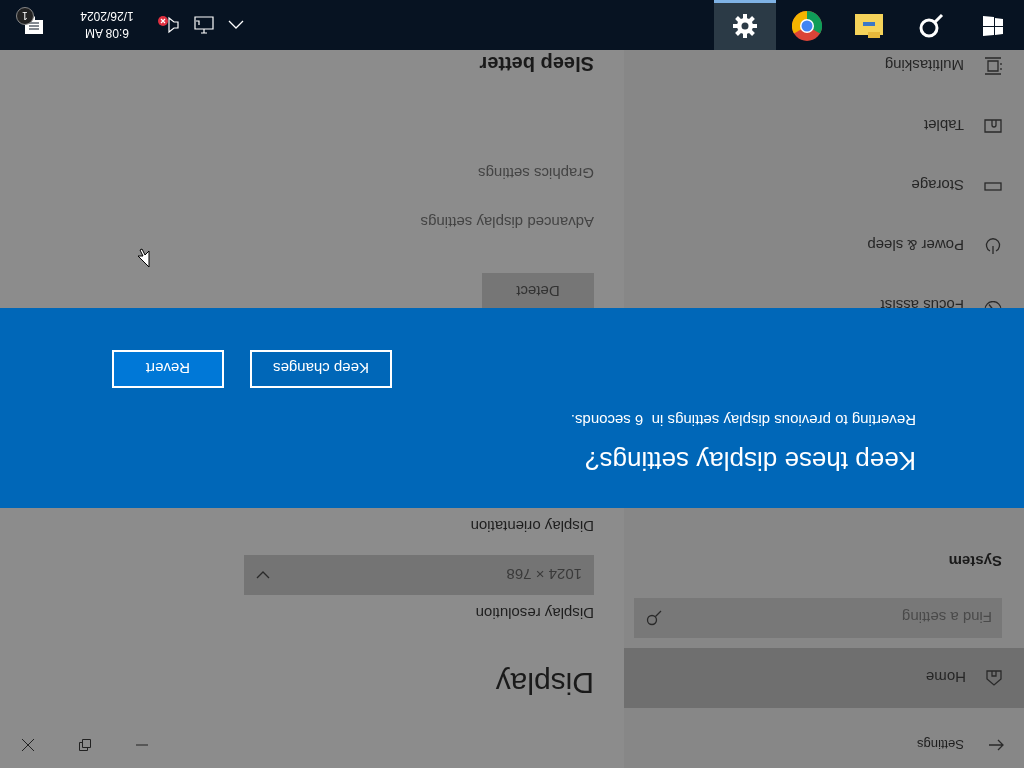 The height and width of the screenshot is (768, 1024). What do you see at coordinates (538, 292) in the screenshot?
I see `detect-button: Detect` at bounding box center [538, 292].